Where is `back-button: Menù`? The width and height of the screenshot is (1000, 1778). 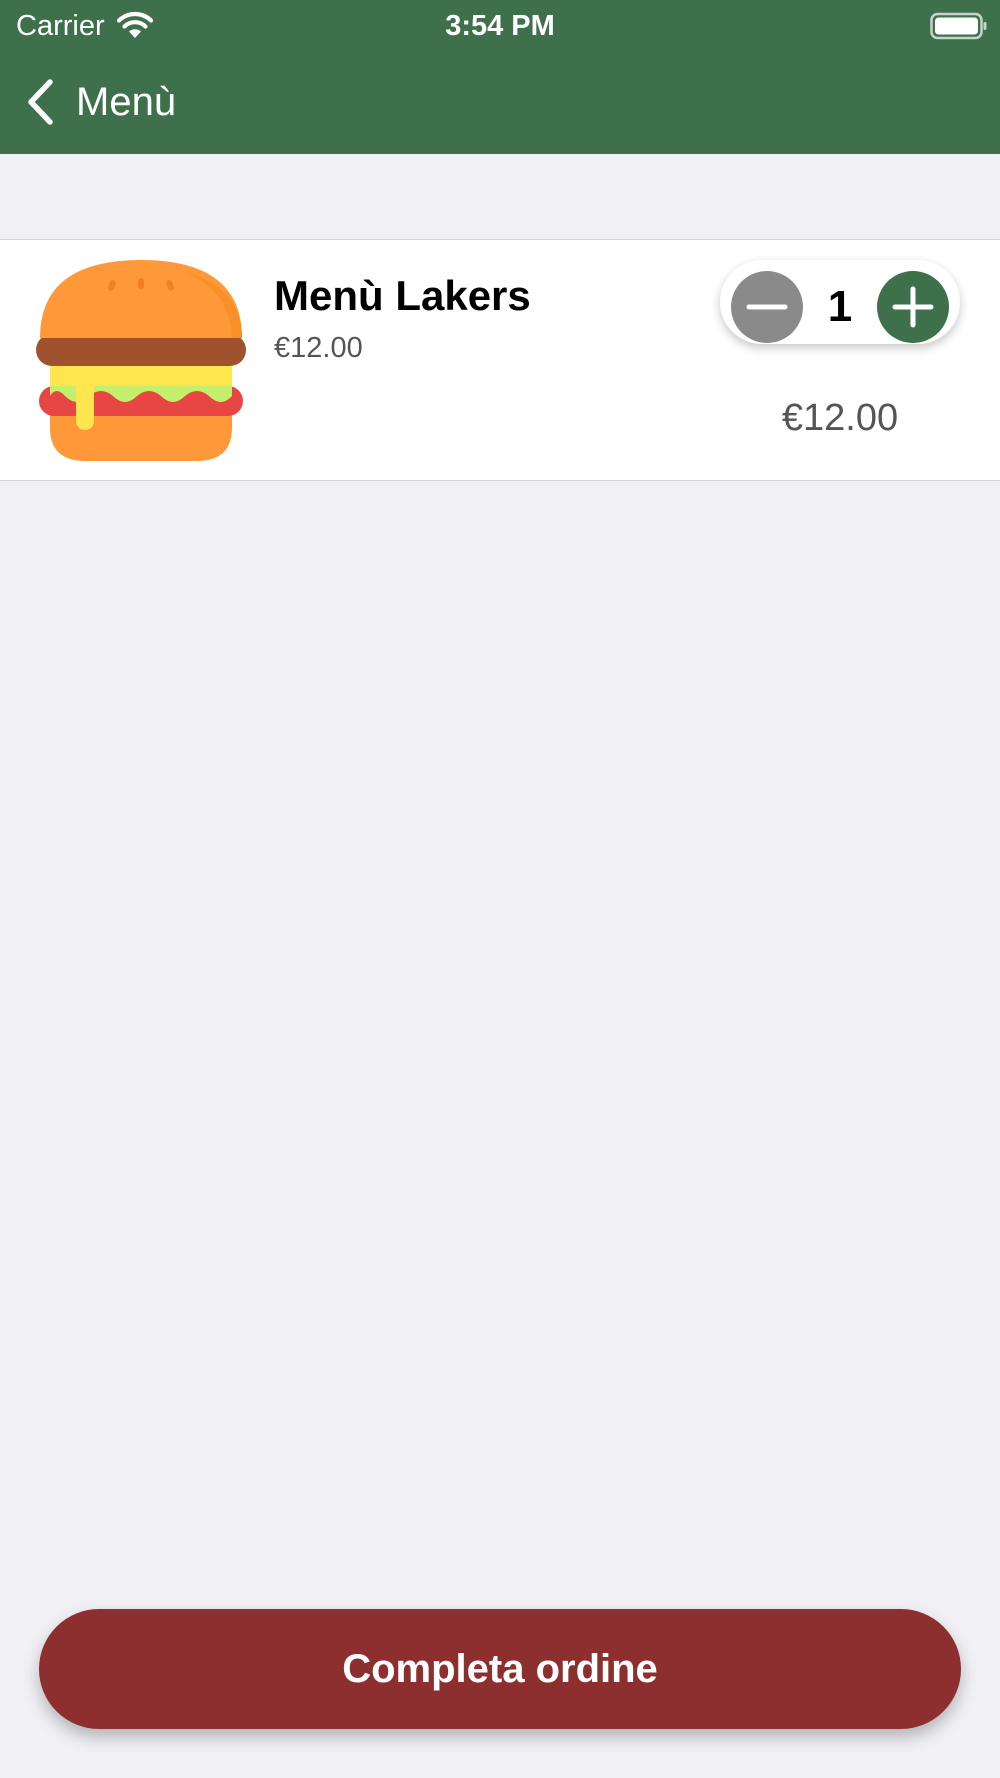
back-button: Menù is located at coordinates (99, 102).